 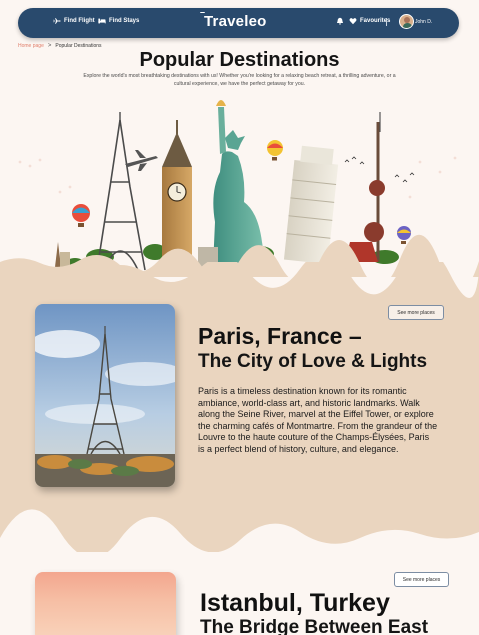 I want to click on destination-tagline: The City of Love & Lights, so click(x=313, y=361).